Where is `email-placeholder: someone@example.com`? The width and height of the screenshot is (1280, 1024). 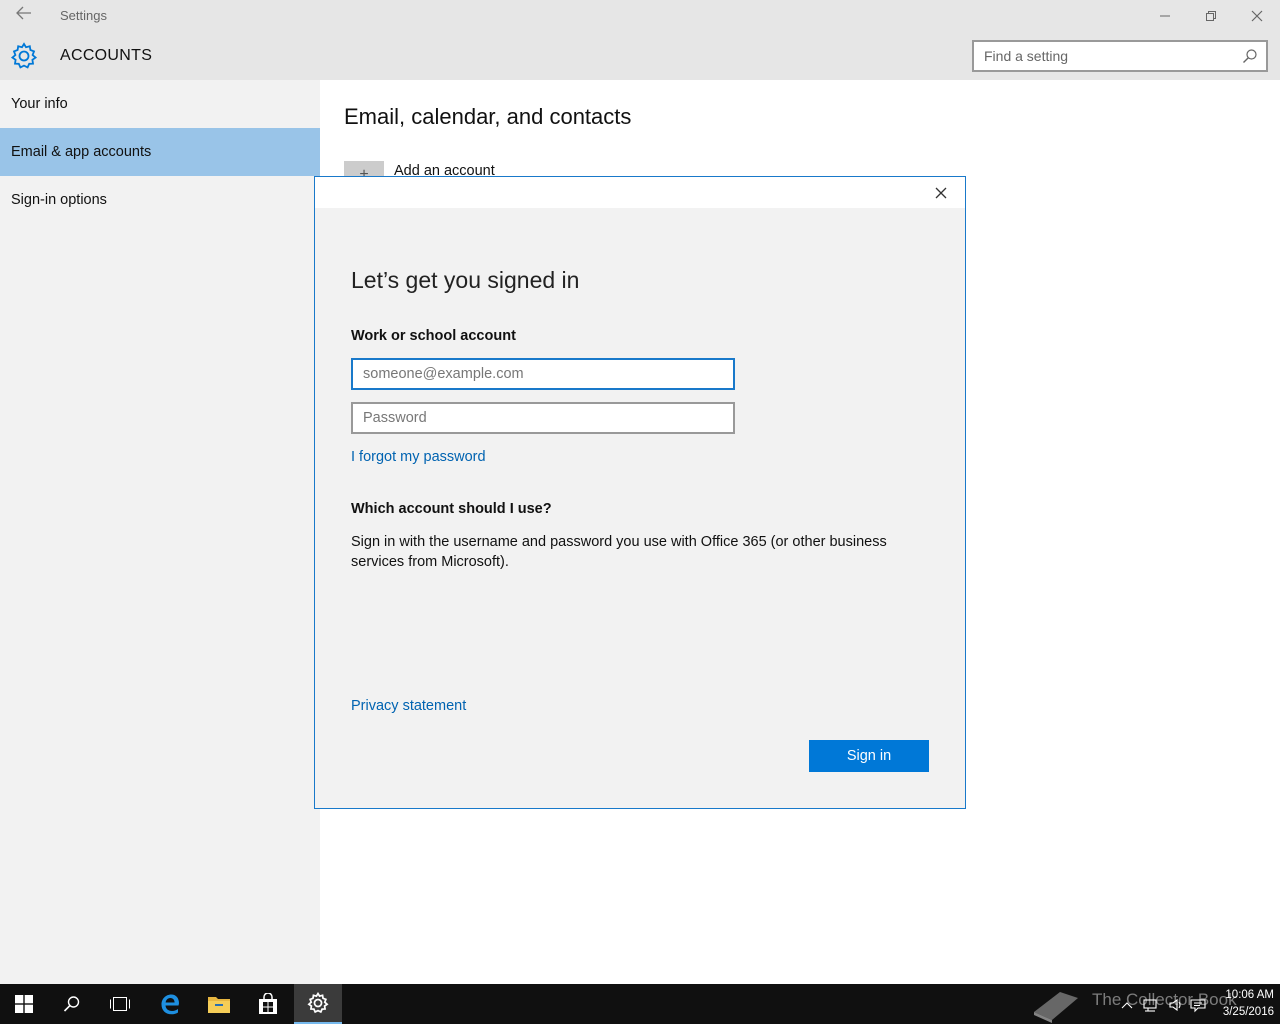 email-placeholder: someone@example.com is located at coordinates (443, 374).